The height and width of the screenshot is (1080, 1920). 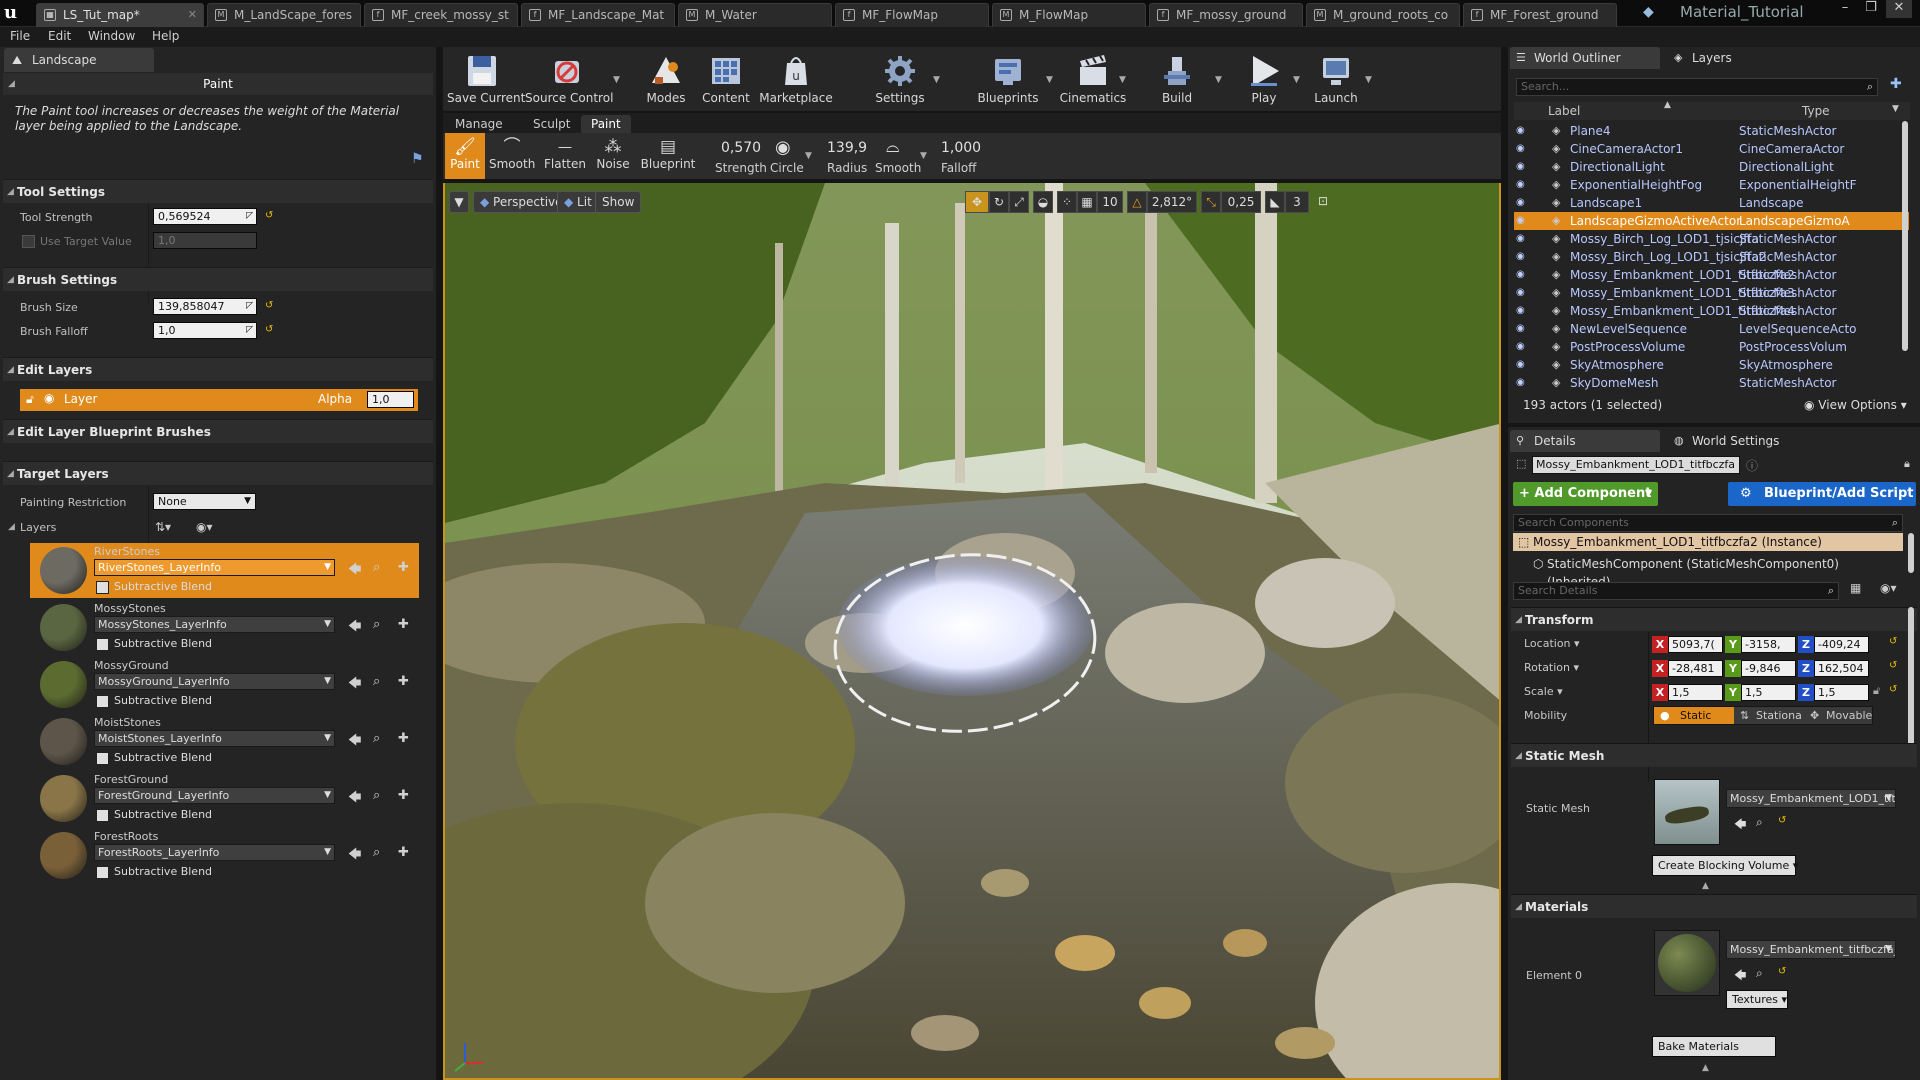 I want to click on close-window-icon: ✕, so click(x=1899, y=9).